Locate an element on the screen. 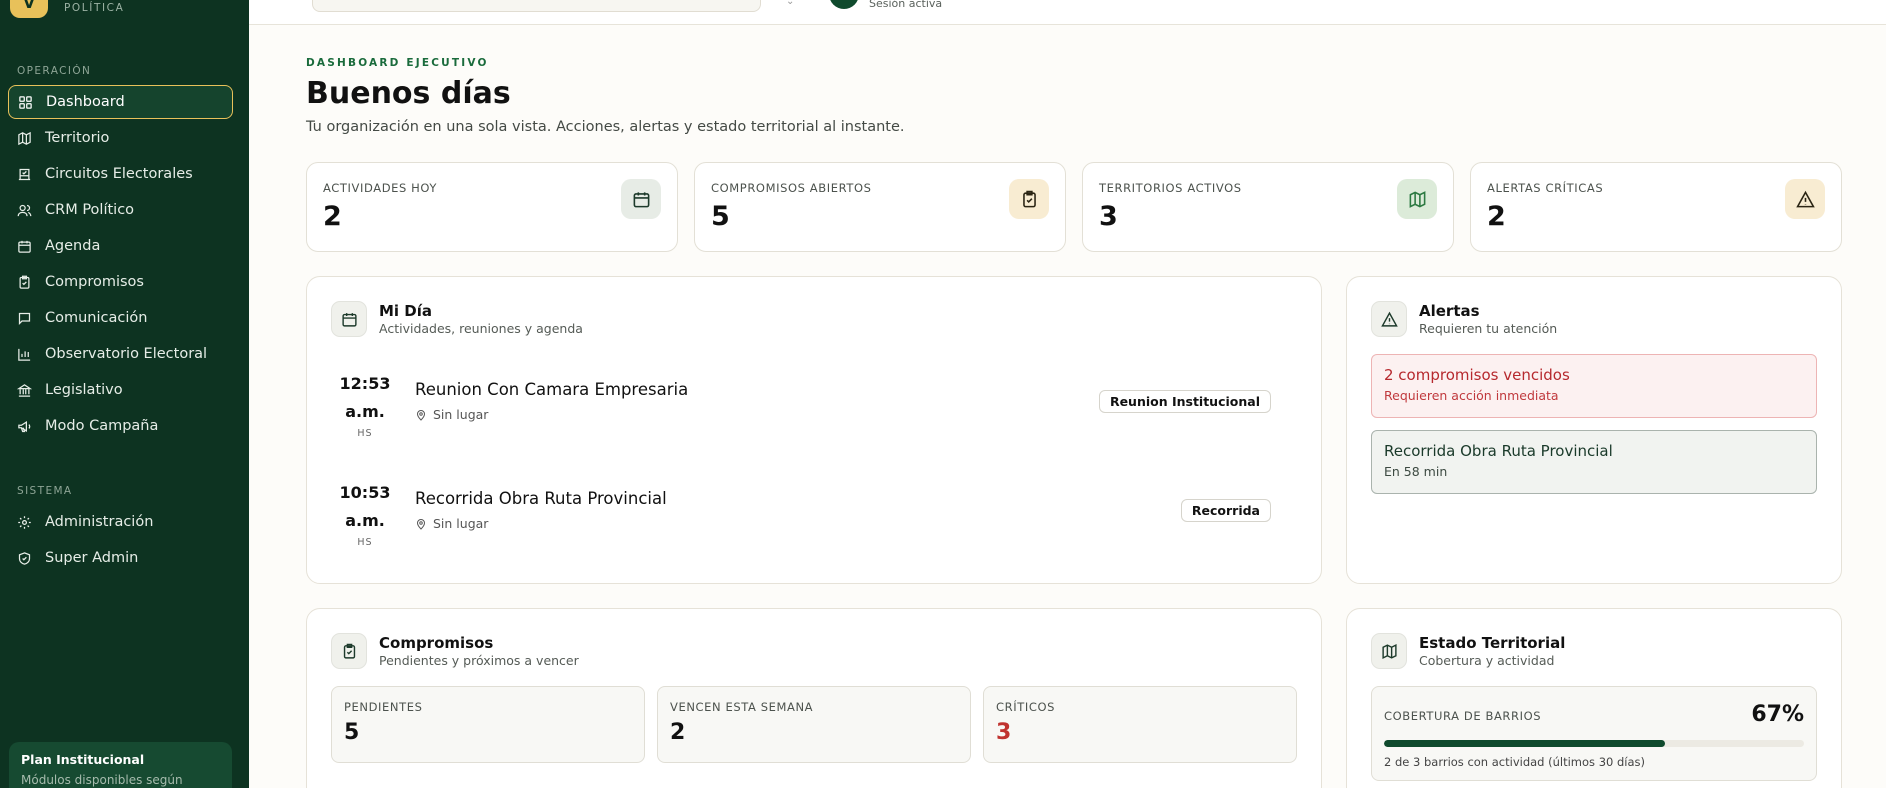 The height and width of the screenshot is (788, 1886). sidebar-item-label: Administración is located at coordinates (99, 522).